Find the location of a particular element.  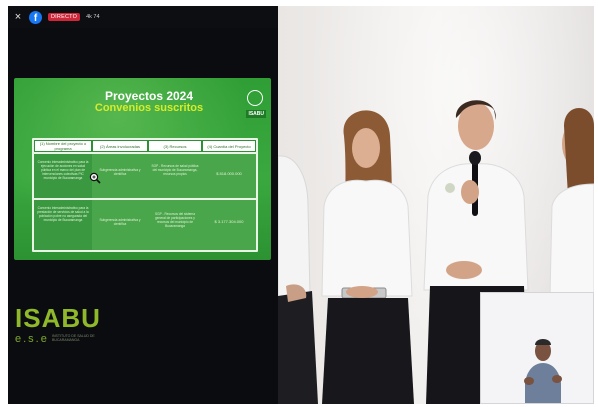

close-icon: × is located at coordinates (18, 17).